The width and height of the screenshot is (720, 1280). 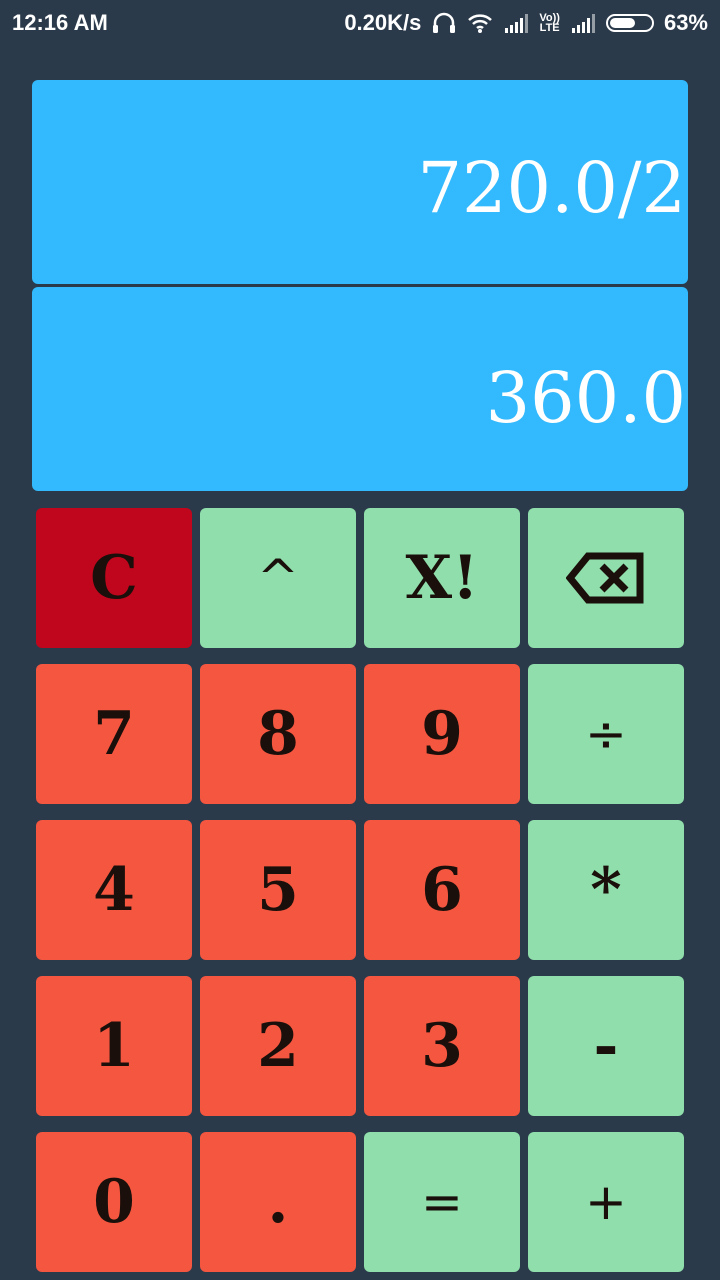 I want to click on digit-4-button: 4, so click(x=114, y=890).